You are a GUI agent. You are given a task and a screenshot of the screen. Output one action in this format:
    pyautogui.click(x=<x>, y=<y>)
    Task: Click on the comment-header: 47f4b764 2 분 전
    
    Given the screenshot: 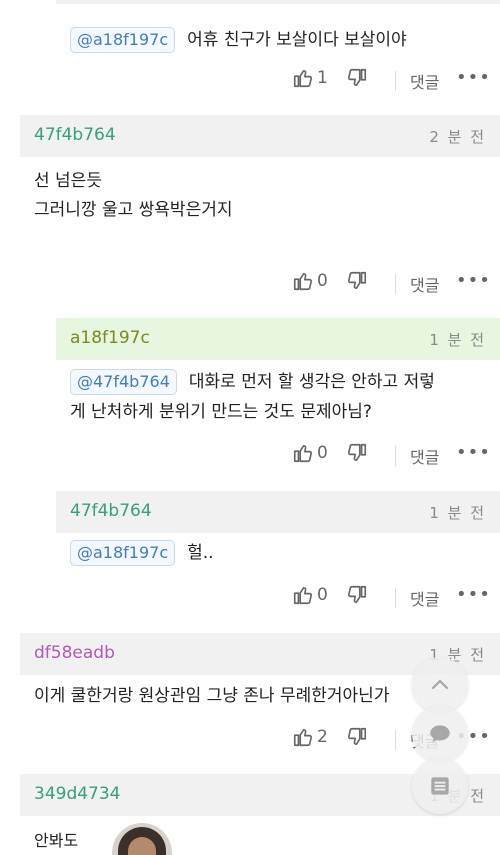 What is the action you would take?
    pyautogui.click(x=260, y=136)
    